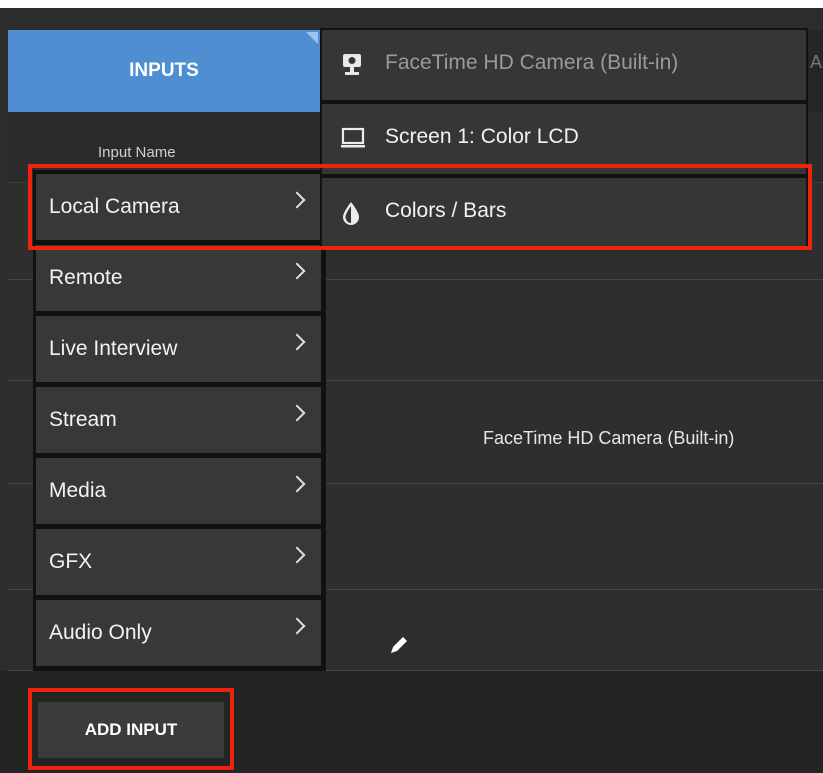 The image size is (823, 773). What do you see at coordinates (532, 62) in the screenshot?
I see `submenu-item-label: FaceTime HD Camera (Built-in)` at bounding box center [532, 62].